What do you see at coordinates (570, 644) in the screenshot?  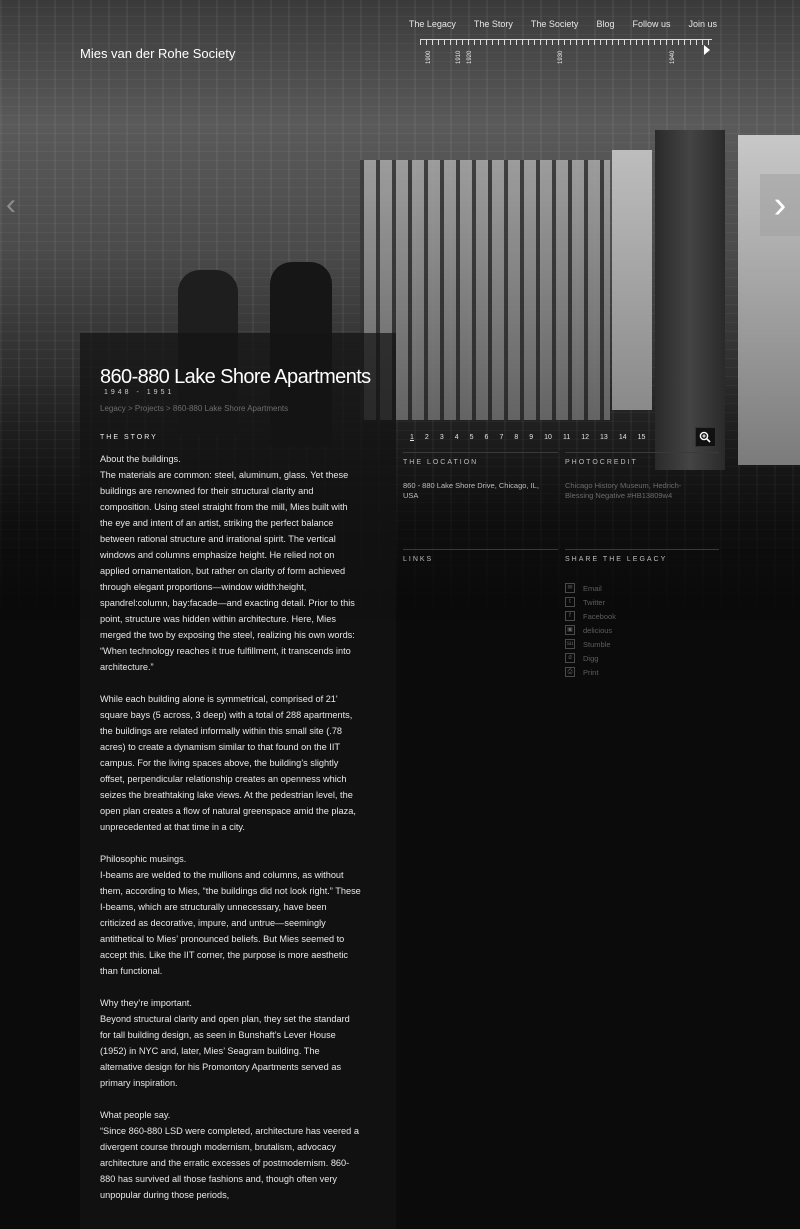 I see `stumbleupon-icon: su` at bounding box center [570, 644].